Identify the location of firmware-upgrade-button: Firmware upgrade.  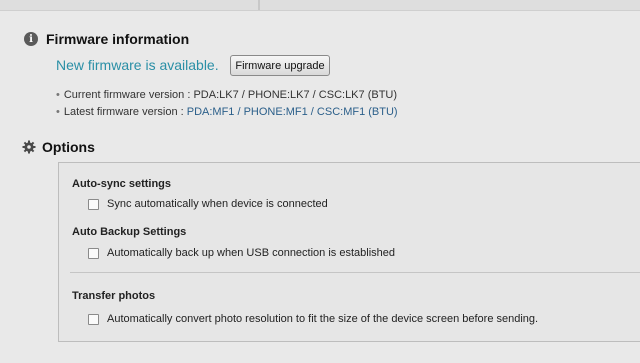
(280, 65).